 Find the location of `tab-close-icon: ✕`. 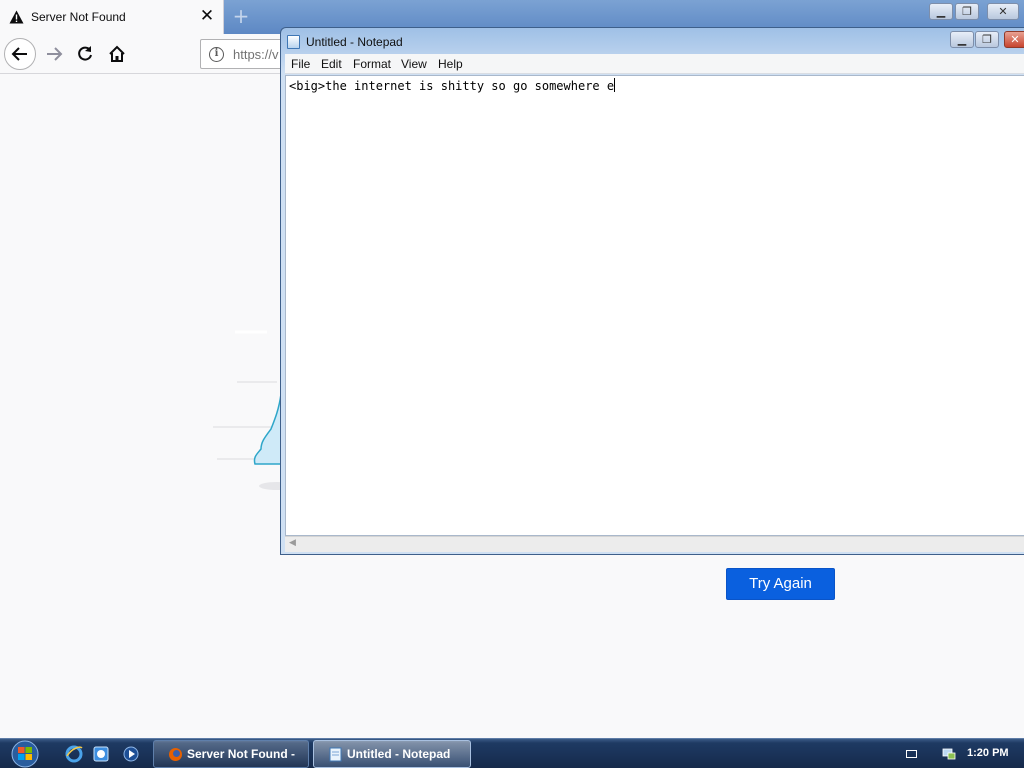

tab-close-icon: ✕ is located at coordinates (207, 16).